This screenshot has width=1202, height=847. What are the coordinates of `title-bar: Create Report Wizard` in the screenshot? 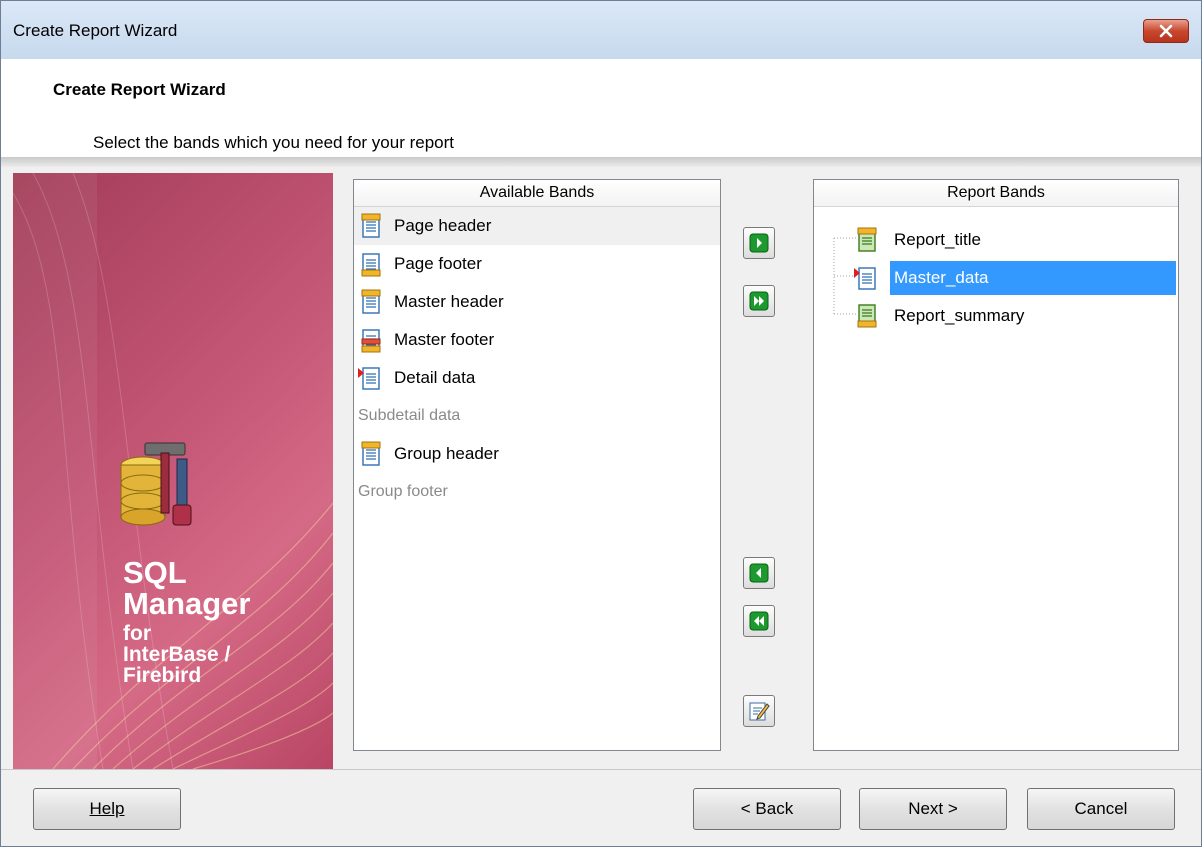 It's located at (601, 30).